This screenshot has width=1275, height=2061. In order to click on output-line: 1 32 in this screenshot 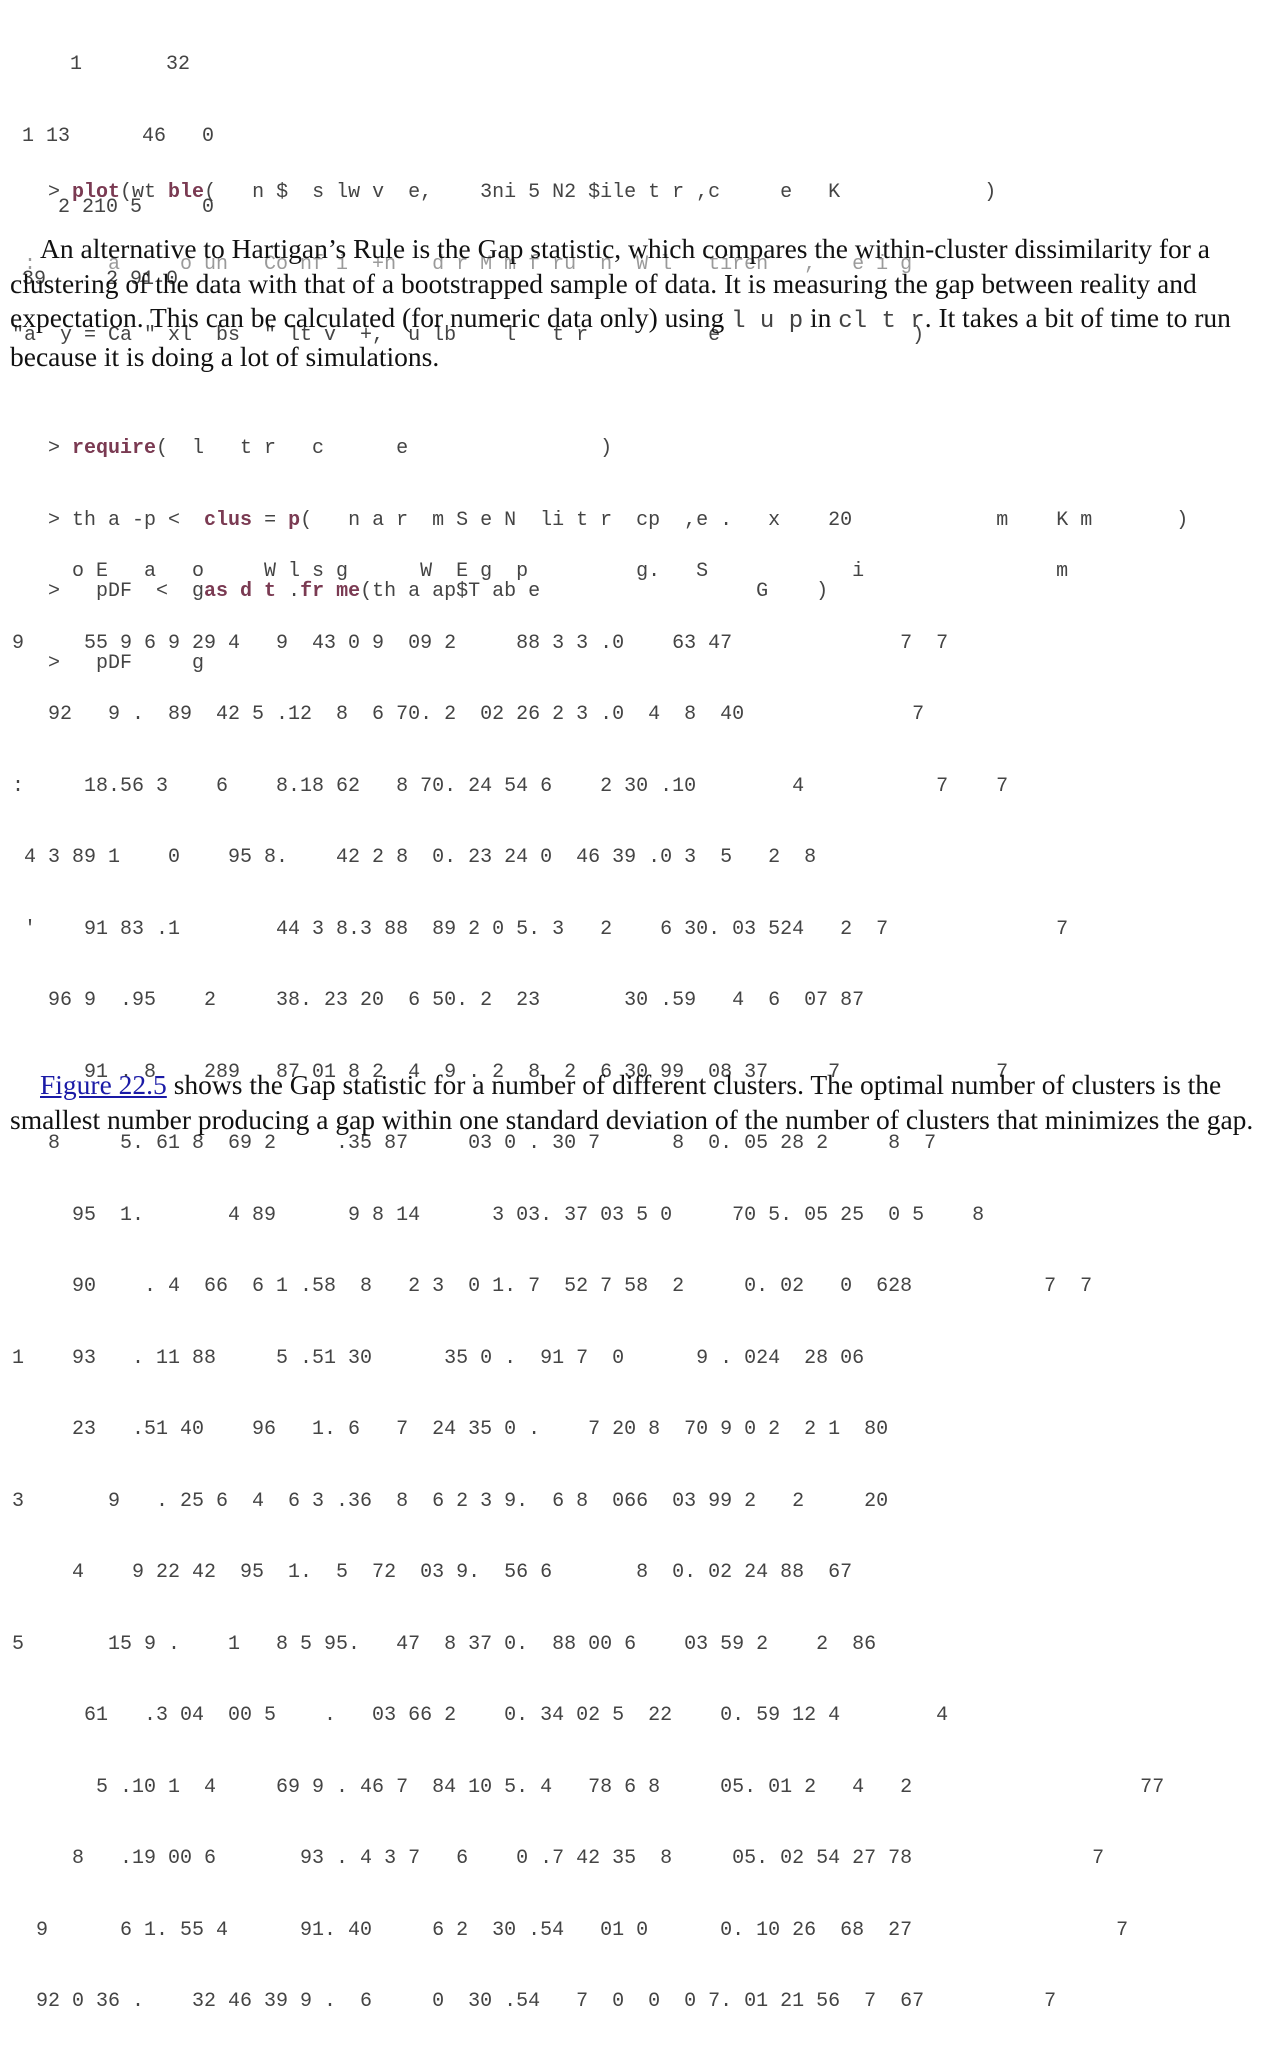, I will do `click(106, 64)`.